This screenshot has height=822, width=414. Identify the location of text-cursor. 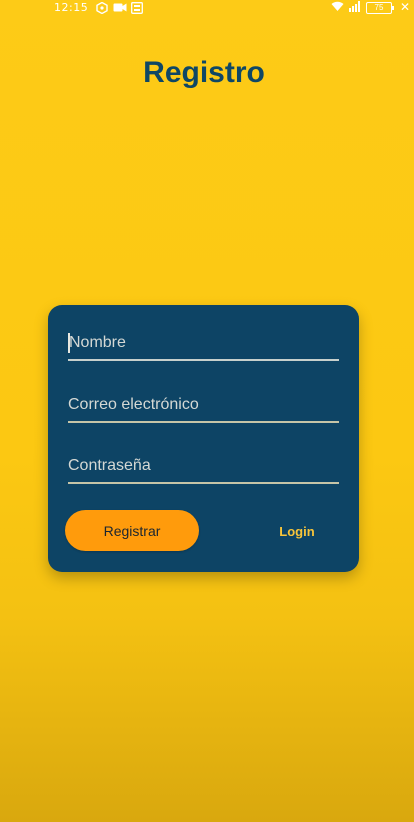
(69, 343).